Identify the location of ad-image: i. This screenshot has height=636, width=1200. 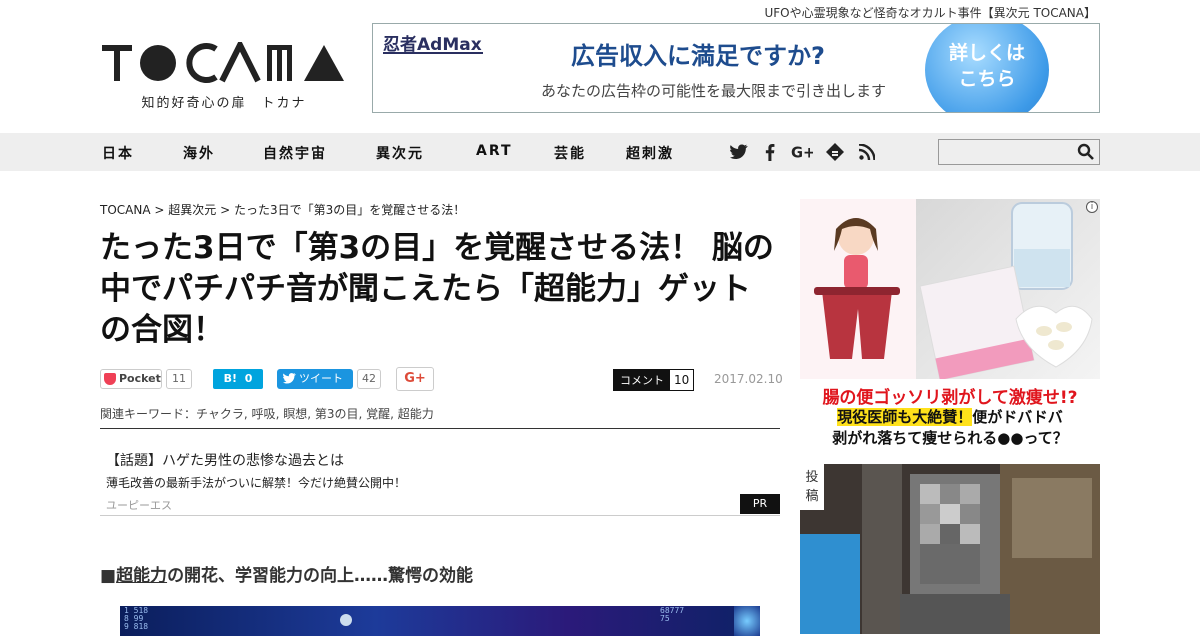
(950, 290).